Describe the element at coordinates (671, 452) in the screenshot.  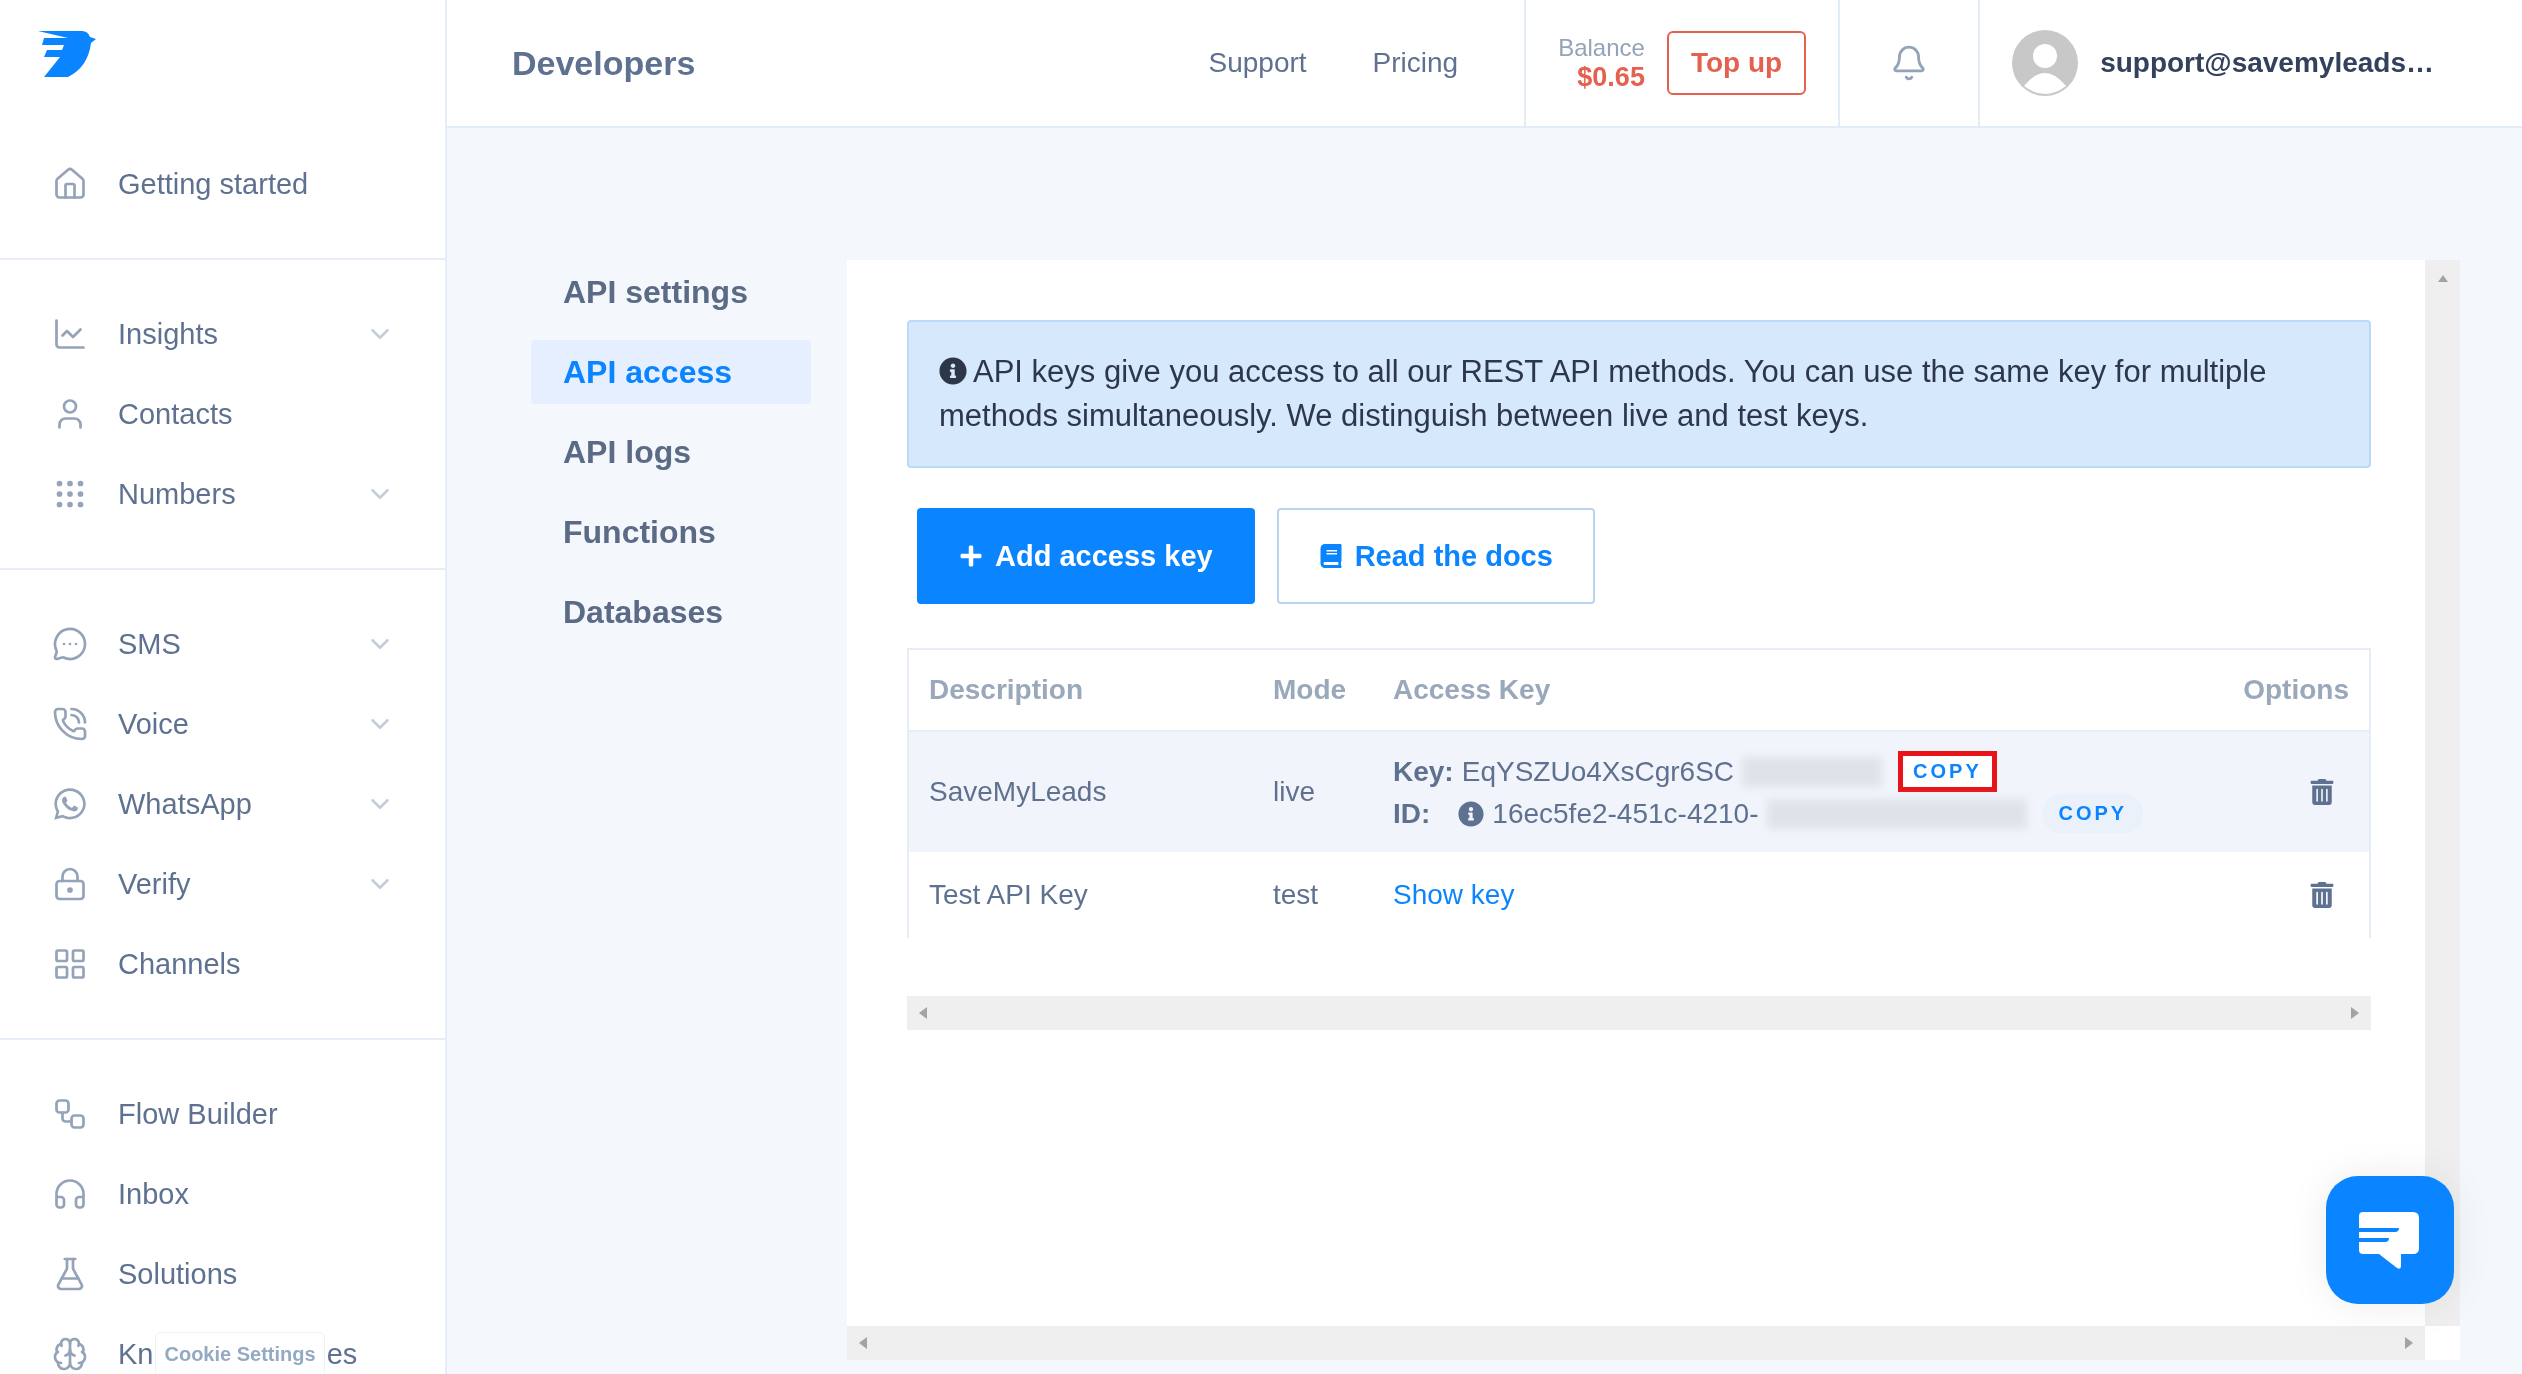
I see `subnav-item: API logs` at that location.